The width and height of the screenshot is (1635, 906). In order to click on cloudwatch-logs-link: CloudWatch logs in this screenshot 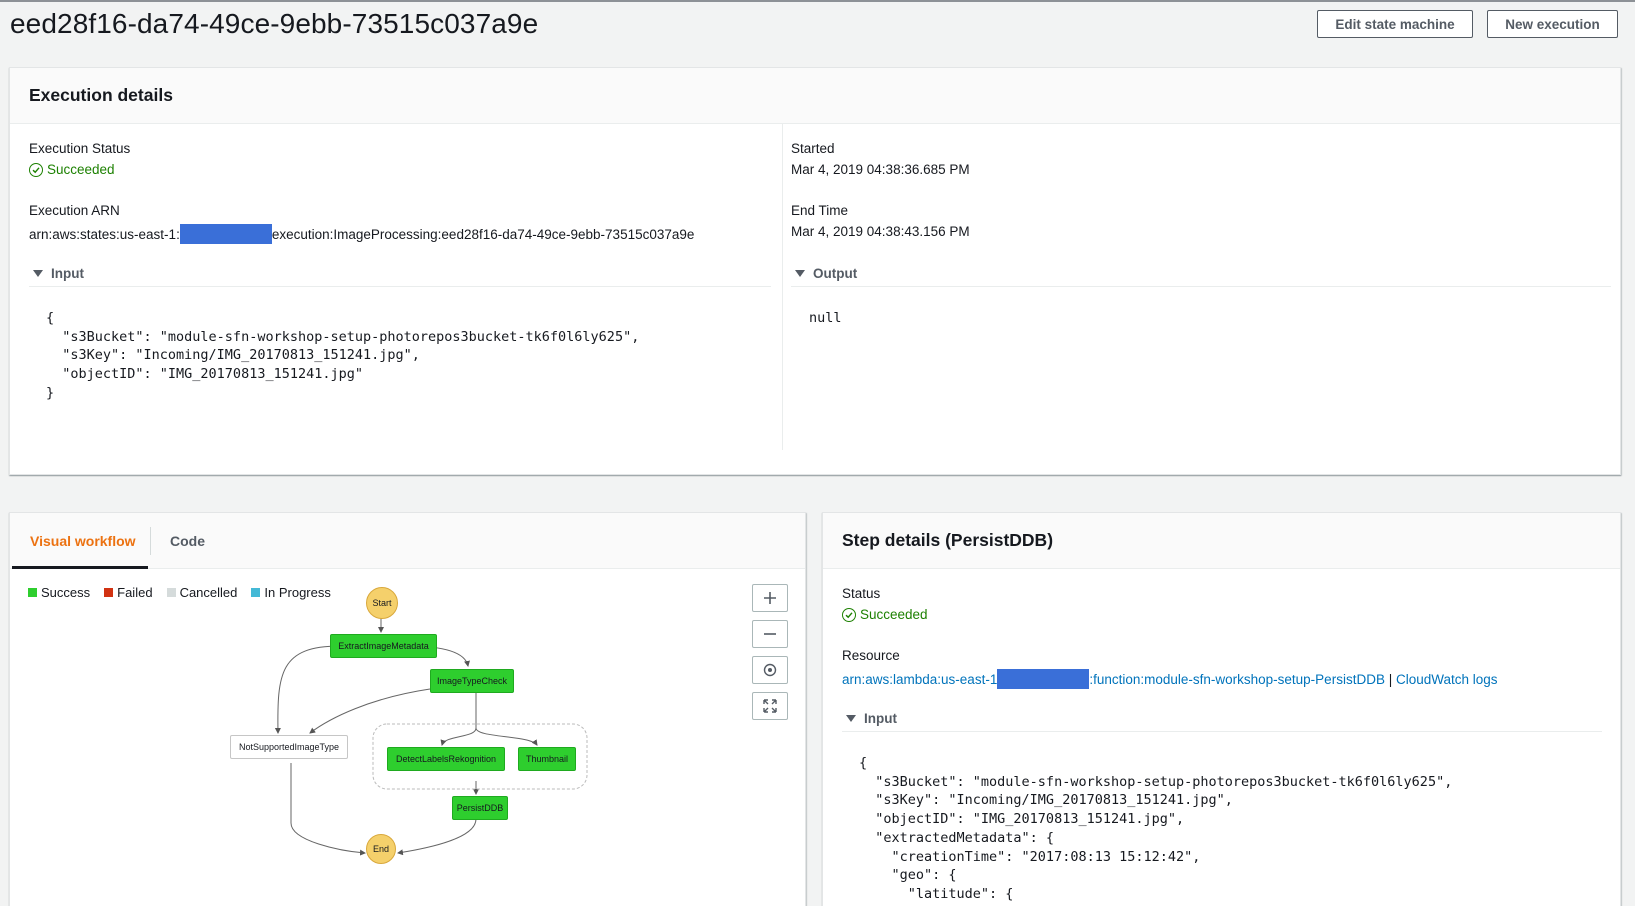, I will do `click(1447, 679)`.